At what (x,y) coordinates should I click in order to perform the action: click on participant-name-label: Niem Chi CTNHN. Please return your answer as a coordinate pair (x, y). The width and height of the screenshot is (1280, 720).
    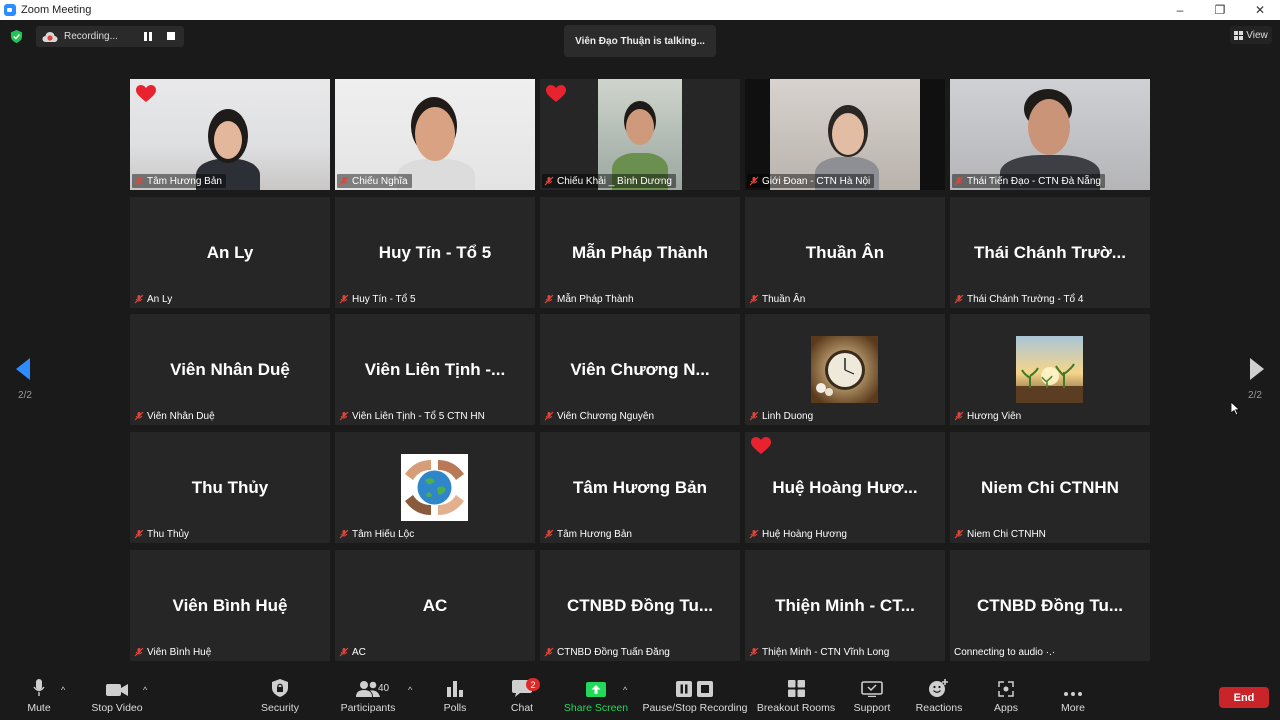
    Looking at the image, I should click on (1000, 534).